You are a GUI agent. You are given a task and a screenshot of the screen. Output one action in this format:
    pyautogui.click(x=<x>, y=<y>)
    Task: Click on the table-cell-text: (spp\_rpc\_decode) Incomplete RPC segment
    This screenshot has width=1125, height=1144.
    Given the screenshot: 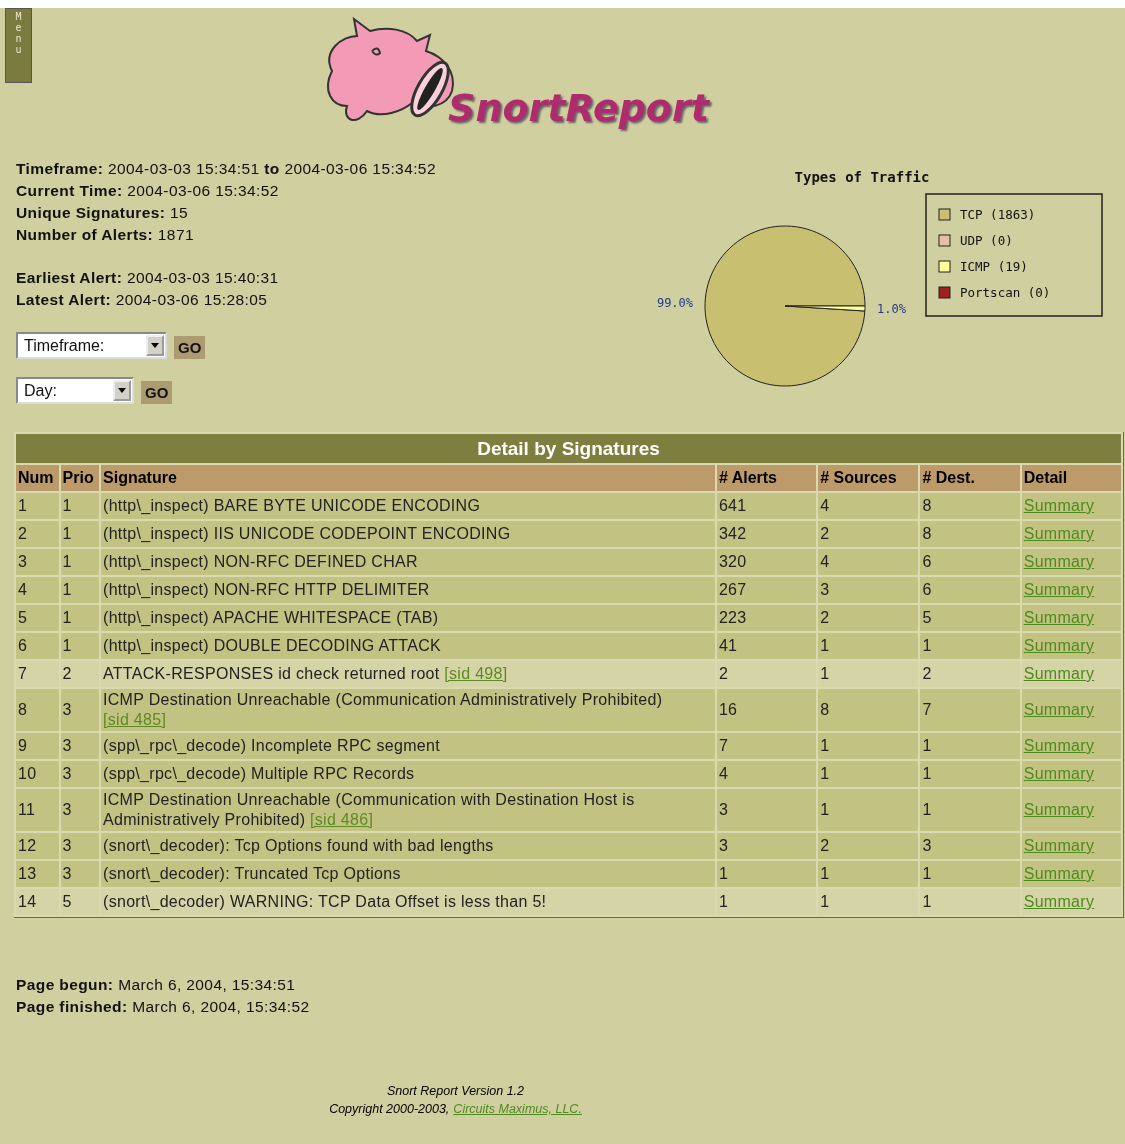 What is the action you would take?
    pyautogui.click(x=271, y=746)
    